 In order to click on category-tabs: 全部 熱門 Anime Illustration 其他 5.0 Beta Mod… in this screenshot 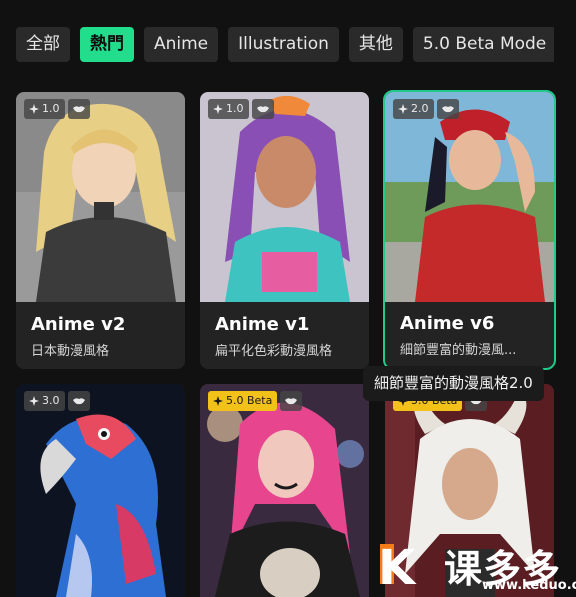, I will do `click(285, 44)`.